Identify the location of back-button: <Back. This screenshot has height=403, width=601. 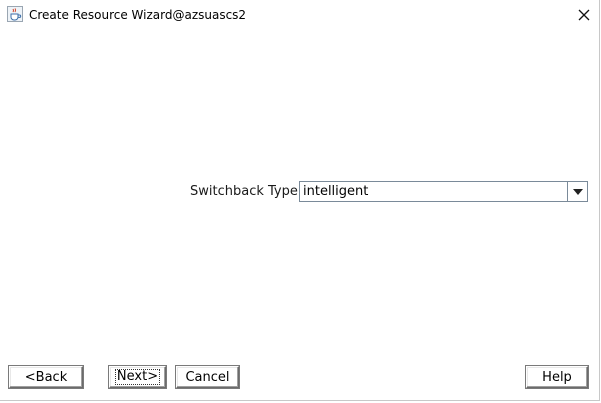
(46, 377).